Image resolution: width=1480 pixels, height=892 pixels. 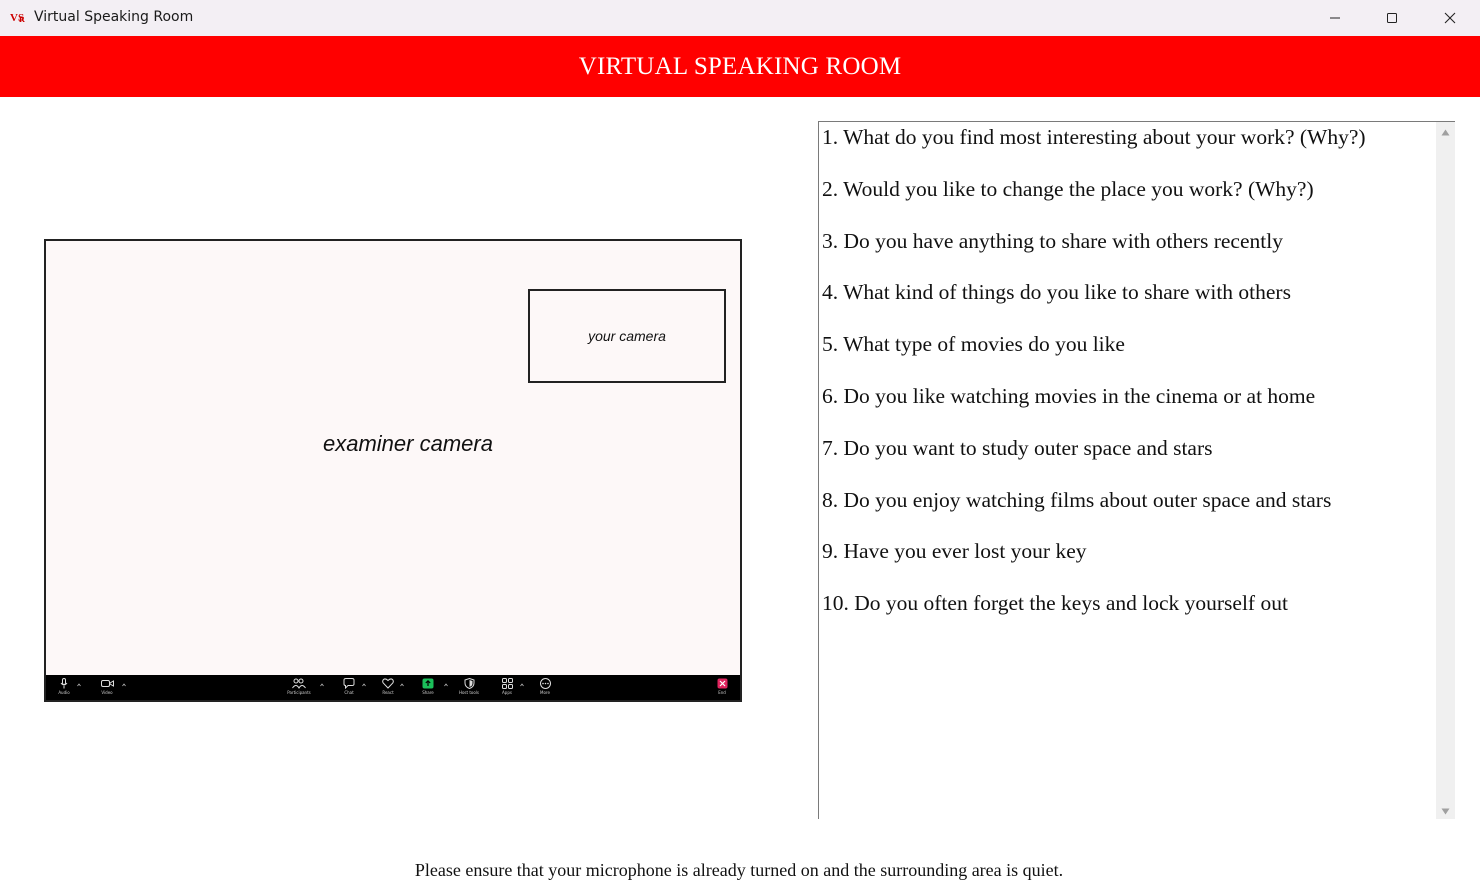 What do you see at coordinates (428, 692) in the screenshot?
I see `share-label: Share` at bounding box center [428, 692].